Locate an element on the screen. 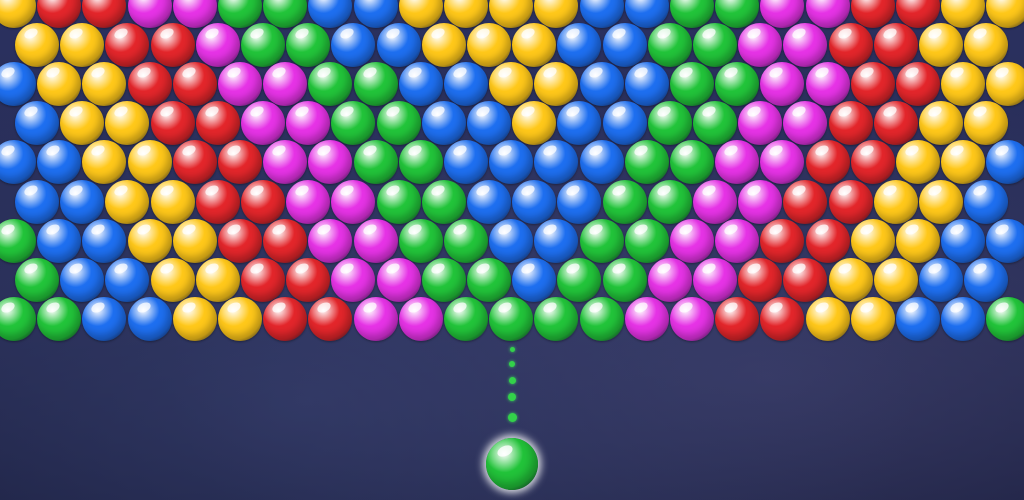 The height and width of the screenshot is (500, 1024). aim-dot is located at coordinates (512, 397).